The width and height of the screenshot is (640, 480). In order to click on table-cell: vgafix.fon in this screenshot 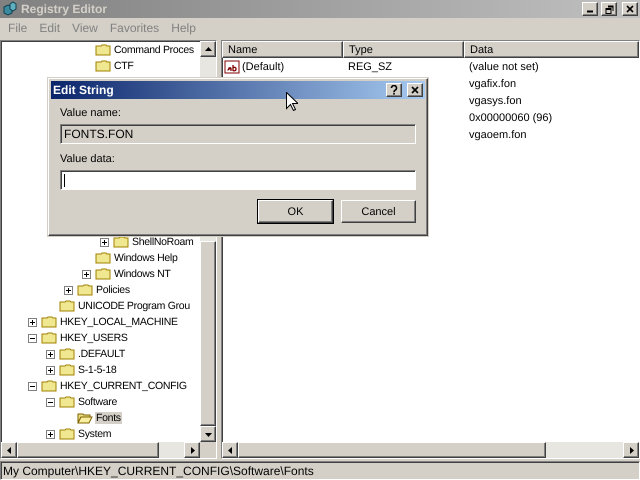, I will do `click(492, 84)`.